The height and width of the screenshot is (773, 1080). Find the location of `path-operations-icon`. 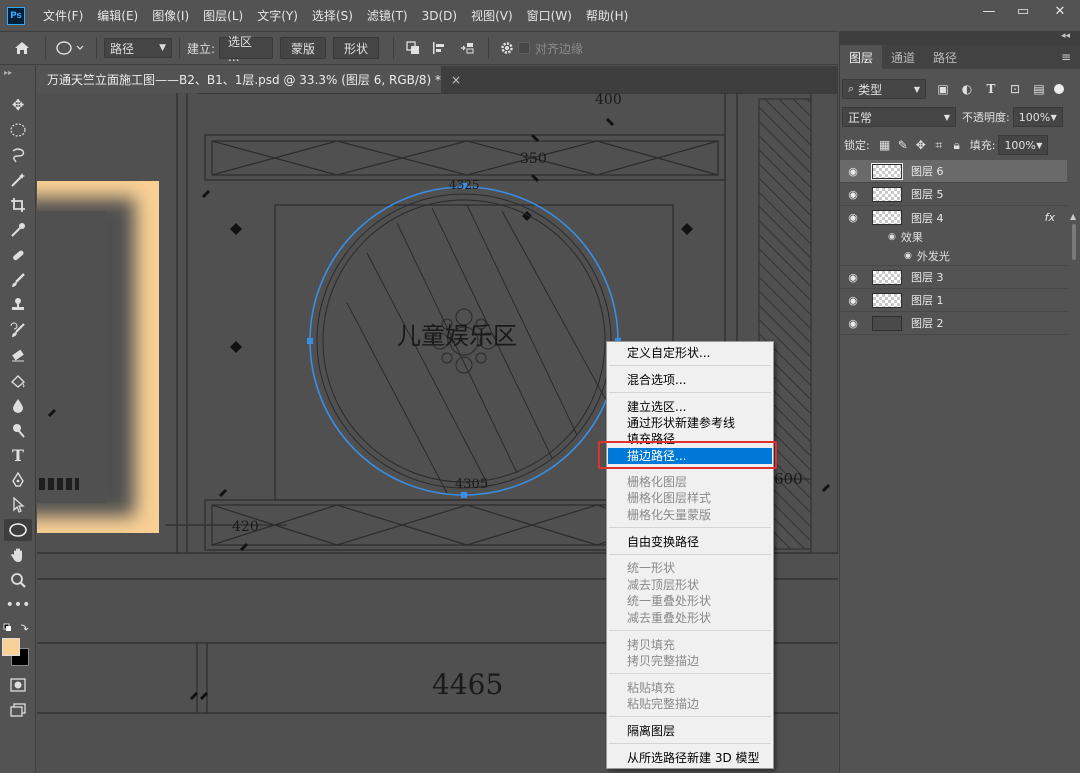

path-operations-icon is located at coordinates (413, 48).